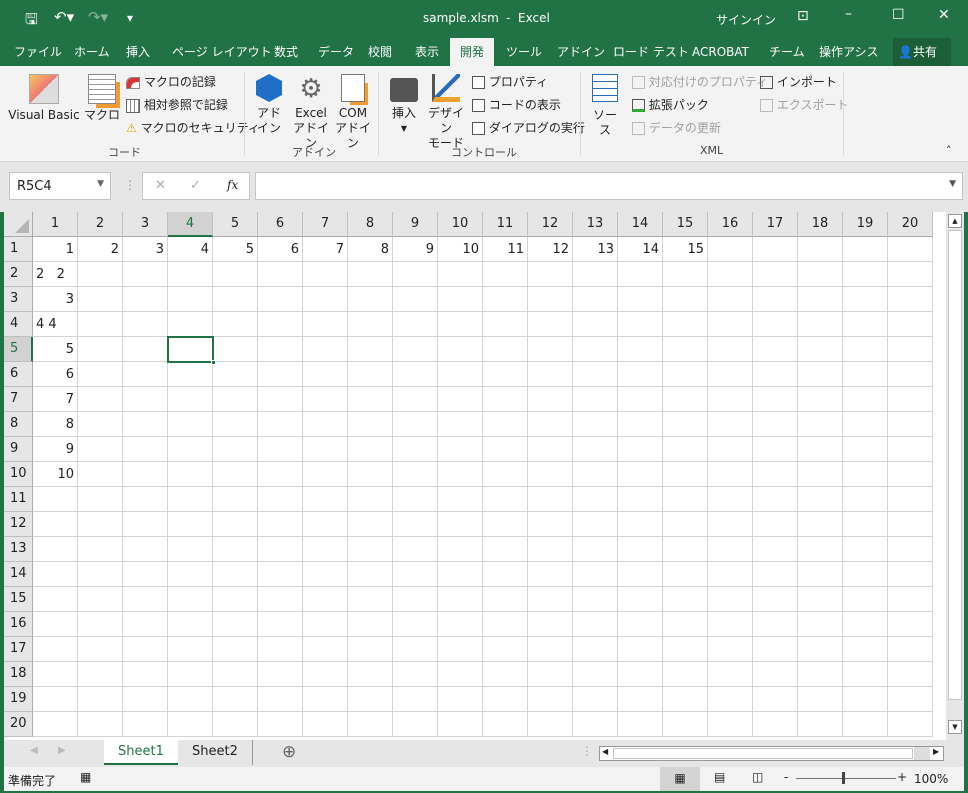 The image size is (968, 793). Describe the element at coordinates (944, 15) in the screenshot. I see `close-icon: ✕` at that location.